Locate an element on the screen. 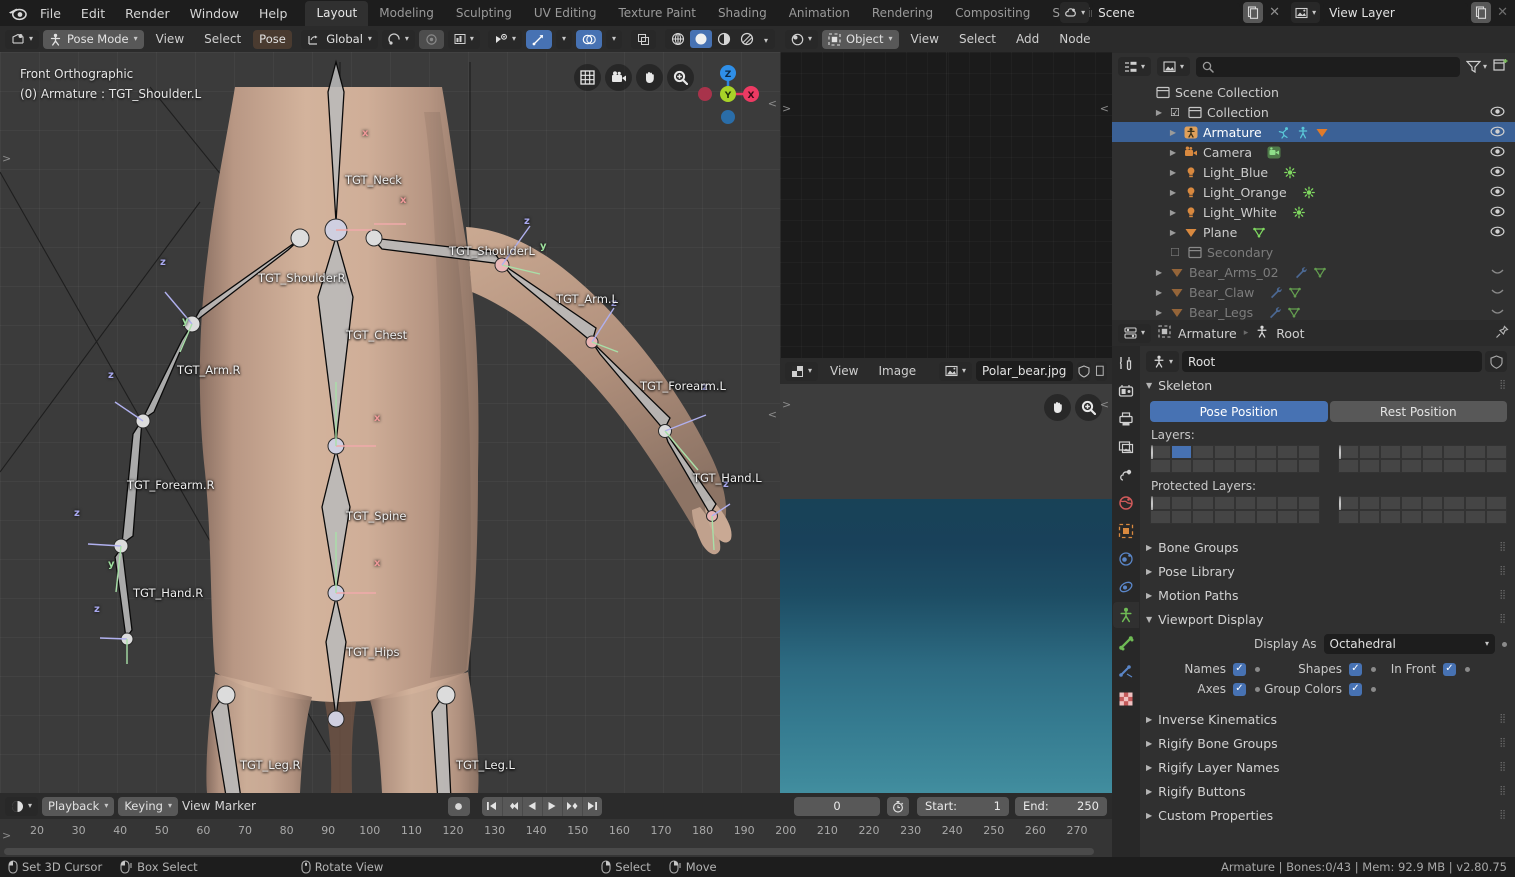  timeline-editor-type-selector: ▾ is located at coordinates (22, 806).